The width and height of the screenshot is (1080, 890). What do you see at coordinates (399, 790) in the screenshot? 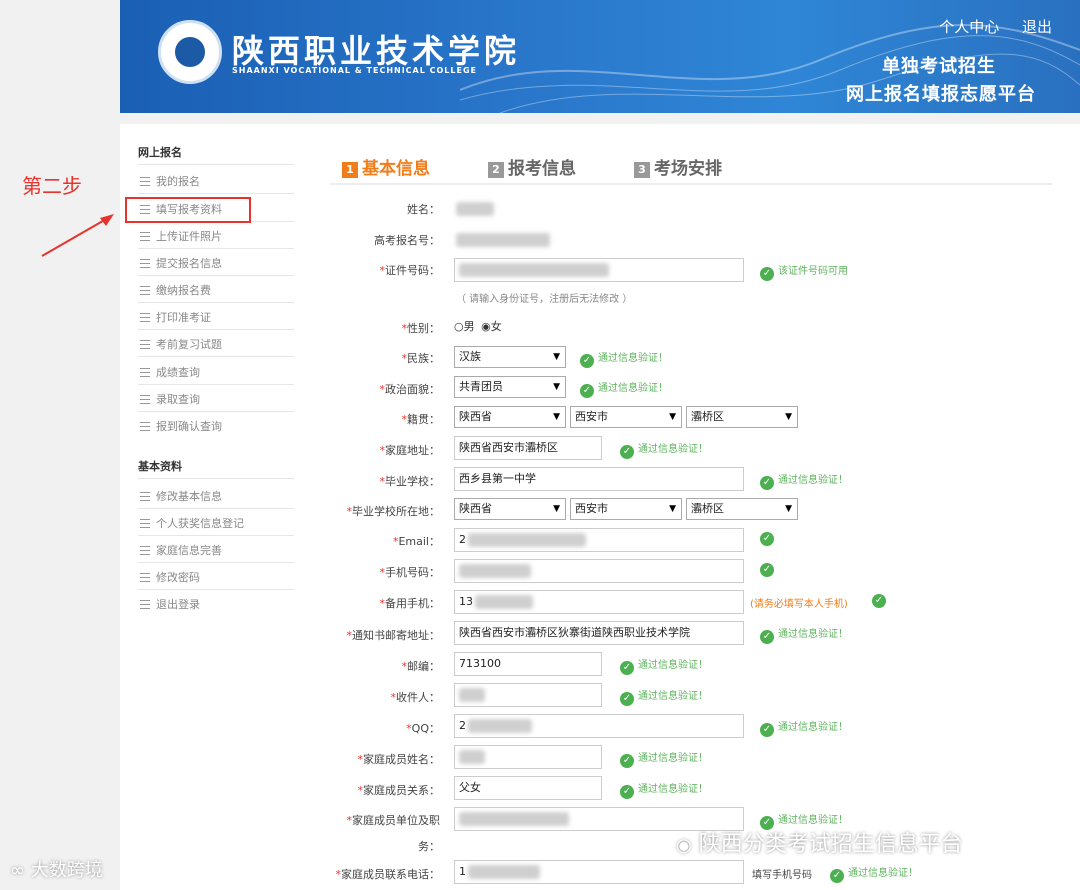
I see `family-relation-label: *家庭成员关系：` at bounding box center [399, 790].